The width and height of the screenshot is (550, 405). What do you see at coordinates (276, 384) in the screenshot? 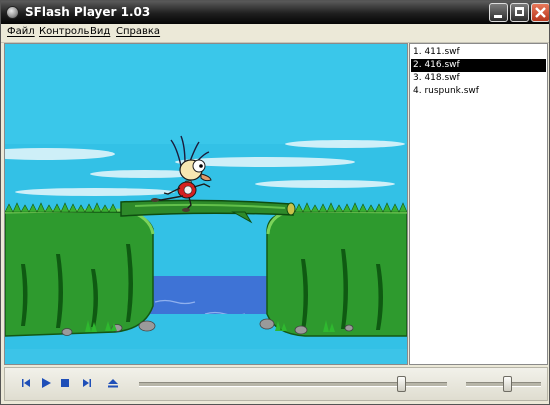
I see `control-bar` at bounding box center [276, 384].